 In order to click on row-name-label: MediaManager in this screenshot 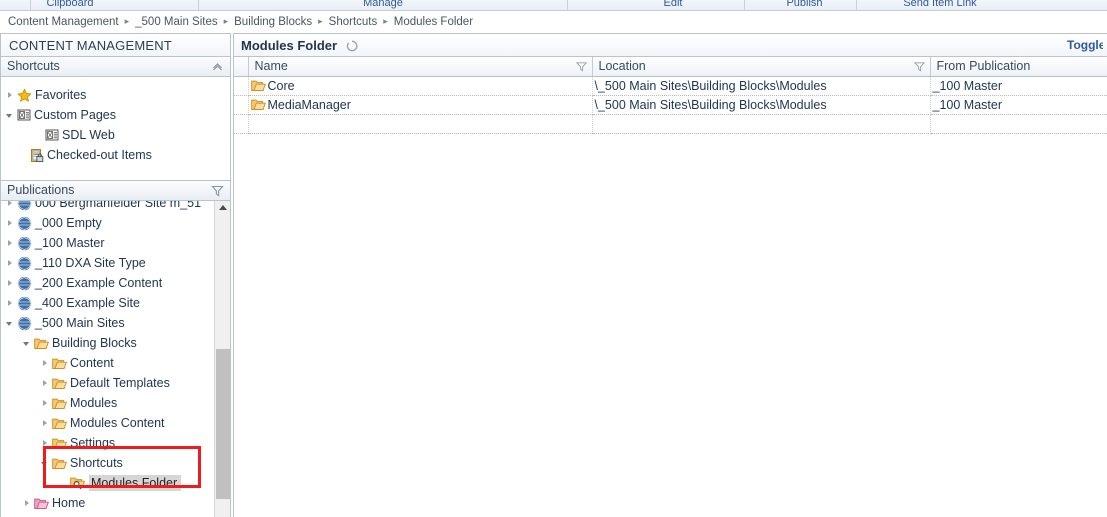, I will do `click(309, 104)`.